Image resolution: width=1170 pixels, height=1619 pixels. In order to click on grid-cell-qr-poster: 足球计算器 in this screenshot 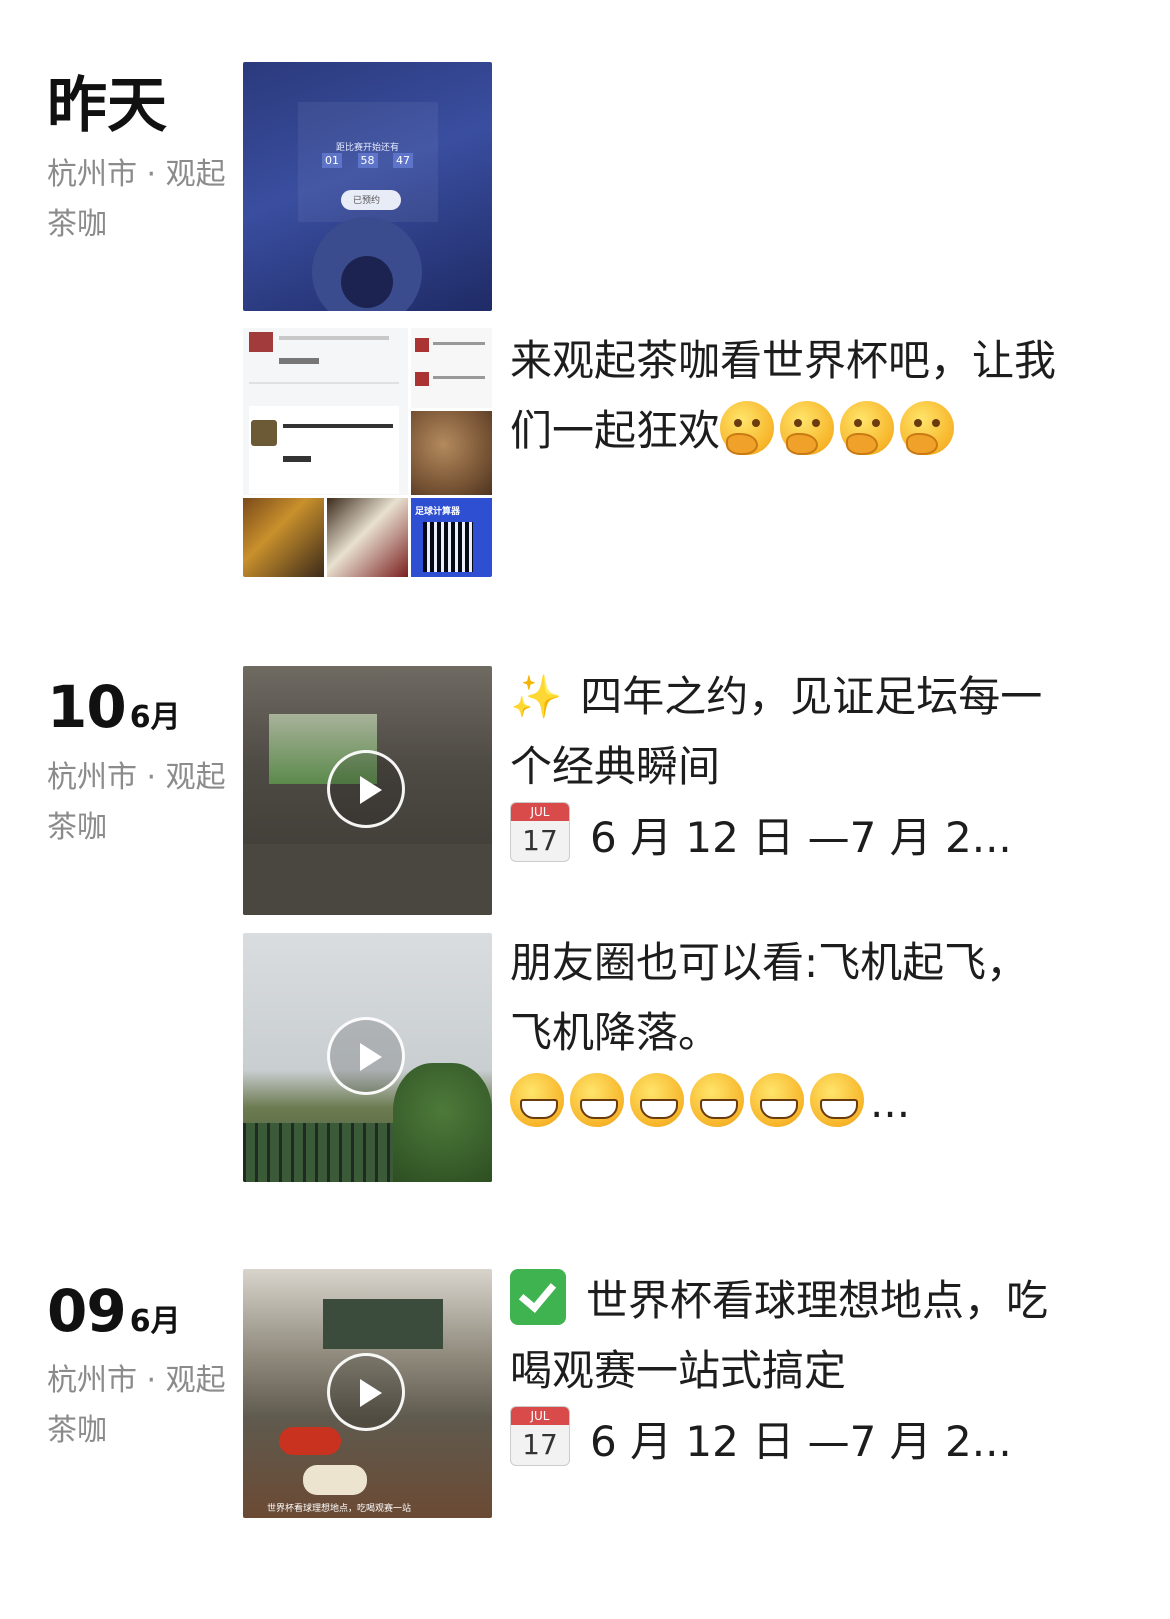, I will do `click(451, 537)`.